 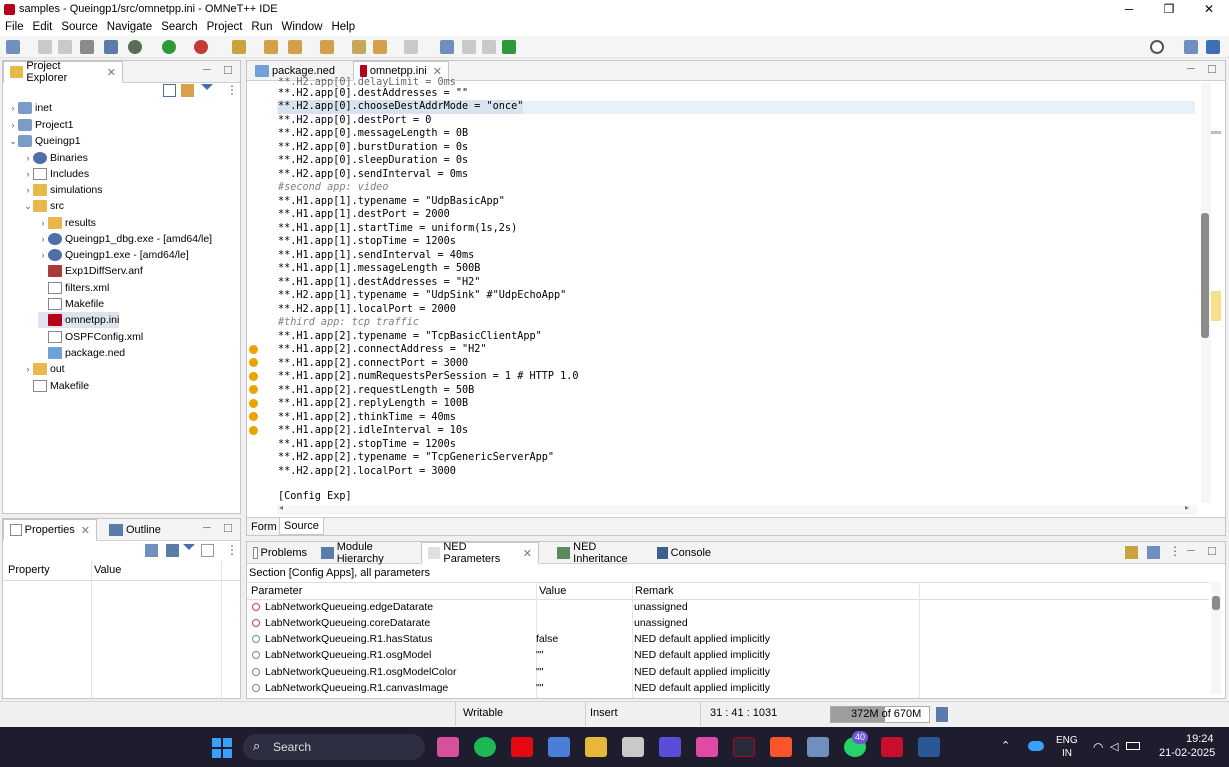 What do you see at coordinates (737, 509) in the screenshot?
I see `horizontal-scrollbar: ◂ ▸` at bounding box center [737, 509].